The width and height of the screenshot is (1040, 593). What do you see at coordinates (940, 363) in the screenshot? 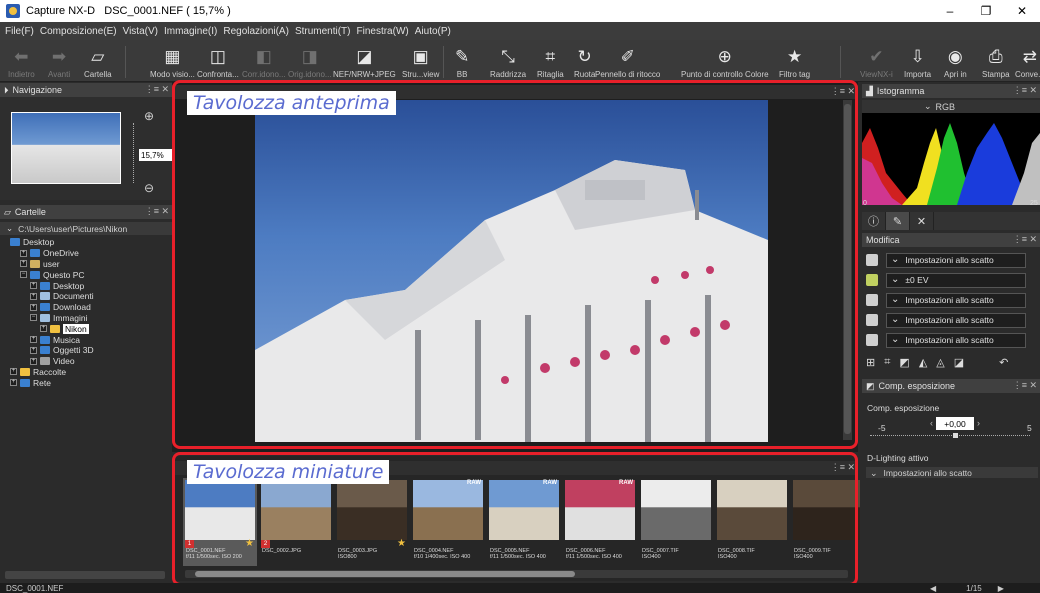
I see `perspective-icon: ◬` at bounding box center [940, 363].